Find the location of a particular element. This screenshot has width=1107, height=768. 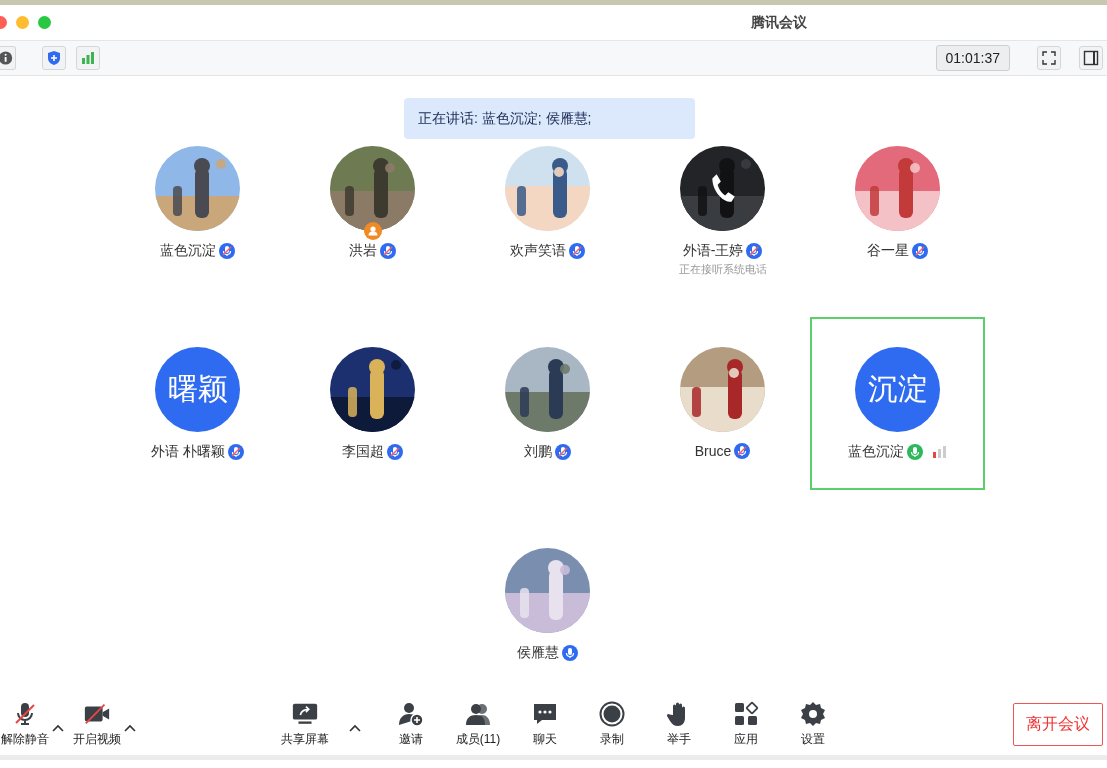

info-button is located at coordinates (8, 58).